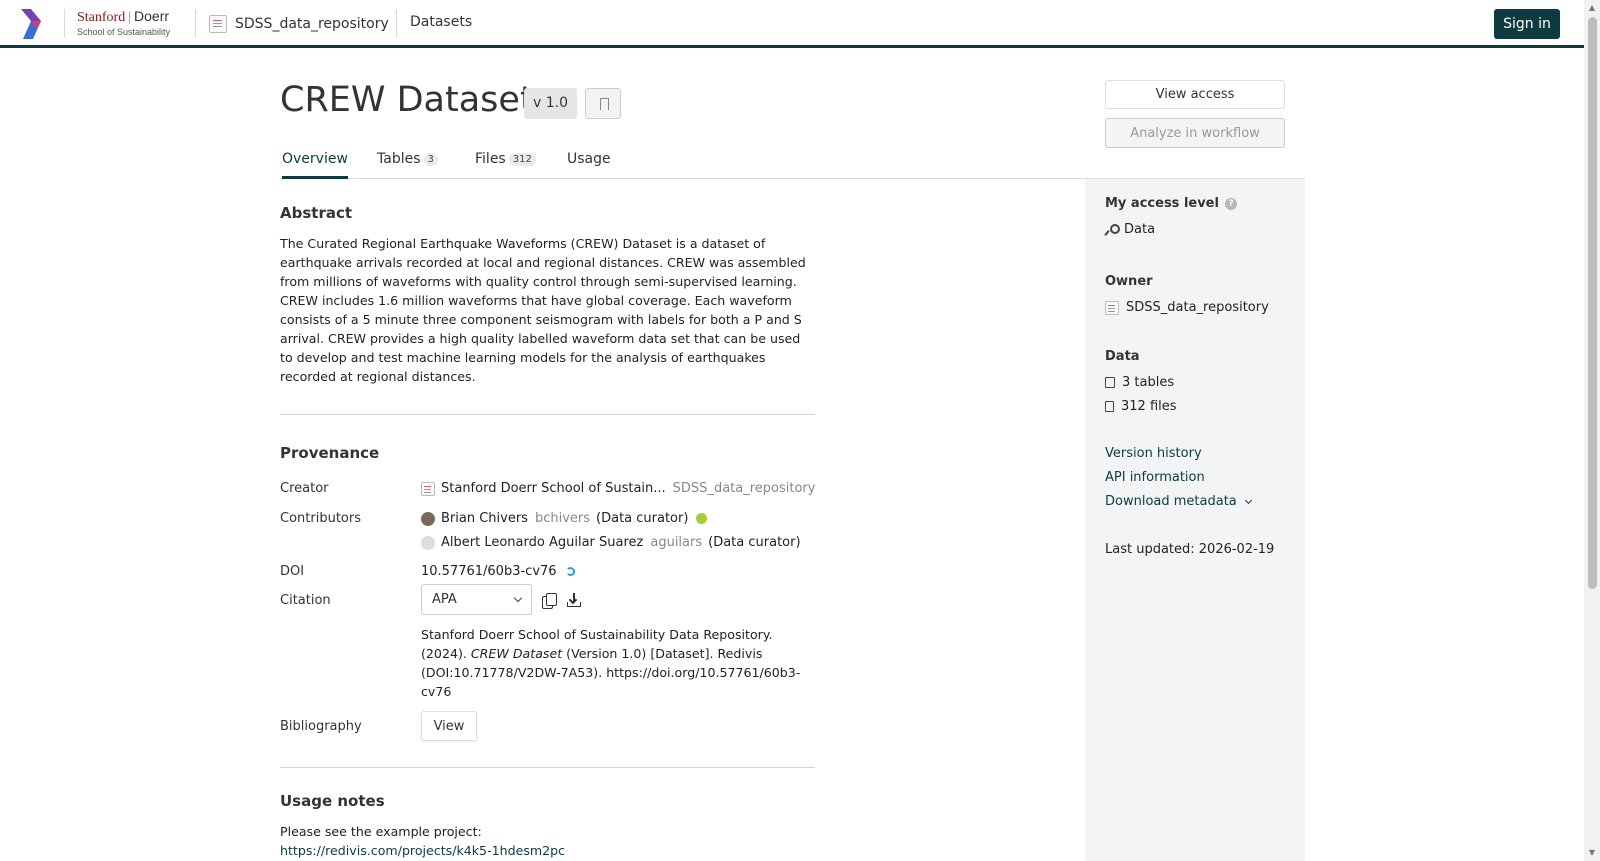 The image size is (1600, 861). I want to click on tables-count-text: 3 tables, so click(1148, 382).